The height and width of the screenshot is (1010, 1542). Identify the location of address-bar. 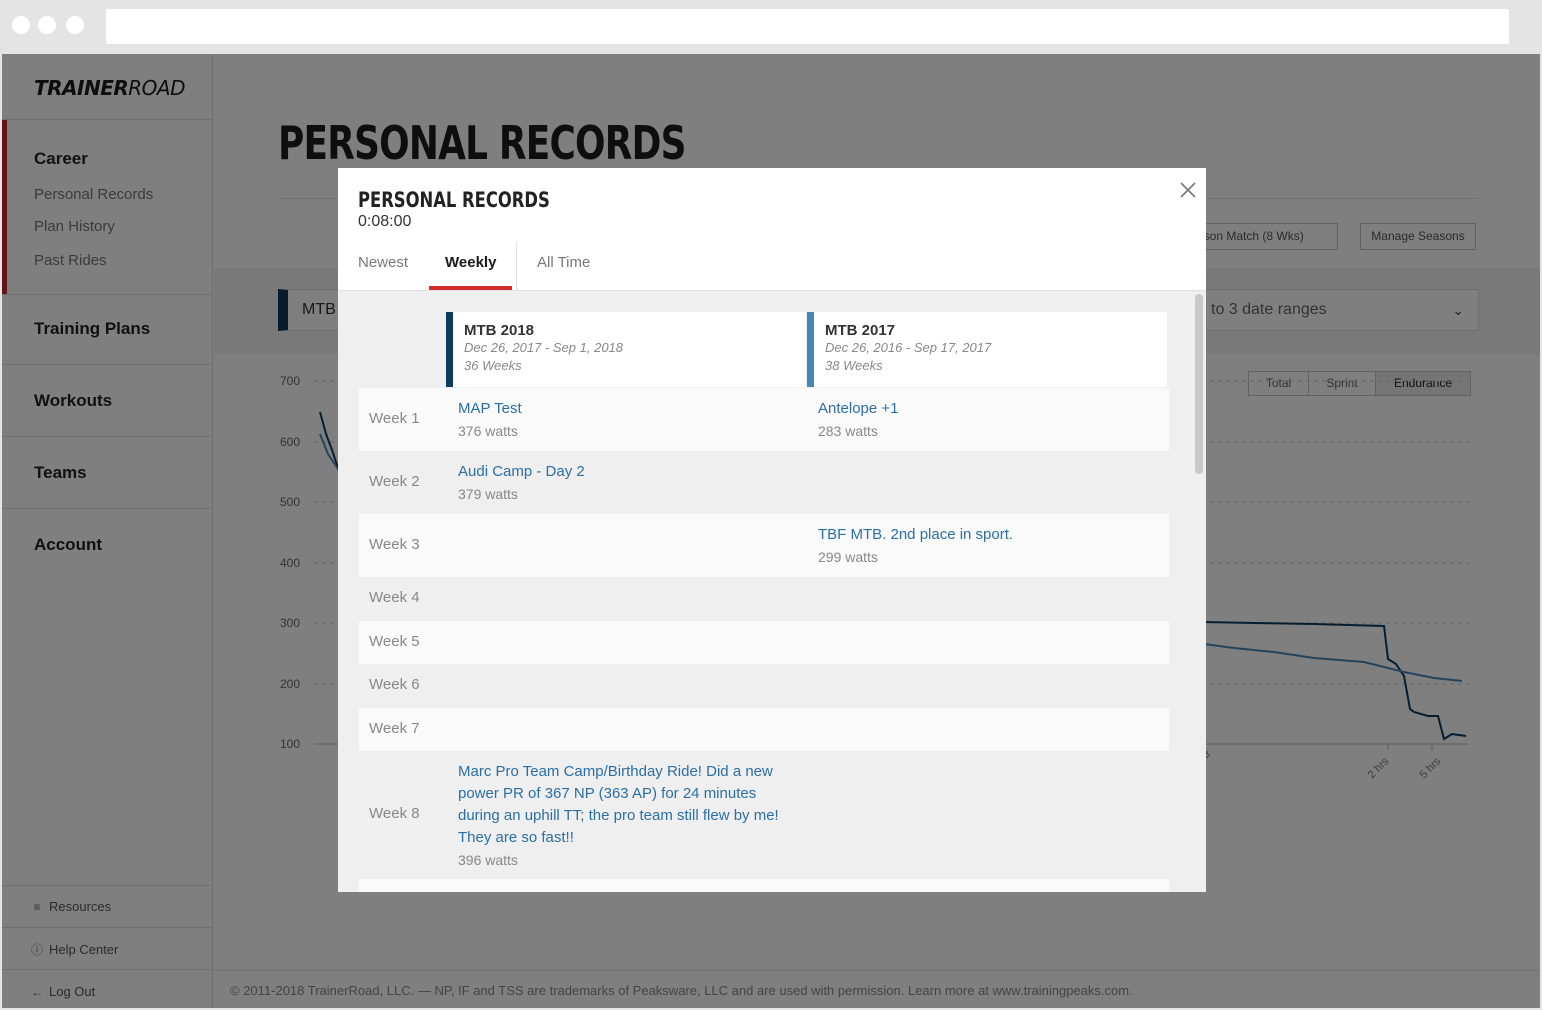
(807, 26).